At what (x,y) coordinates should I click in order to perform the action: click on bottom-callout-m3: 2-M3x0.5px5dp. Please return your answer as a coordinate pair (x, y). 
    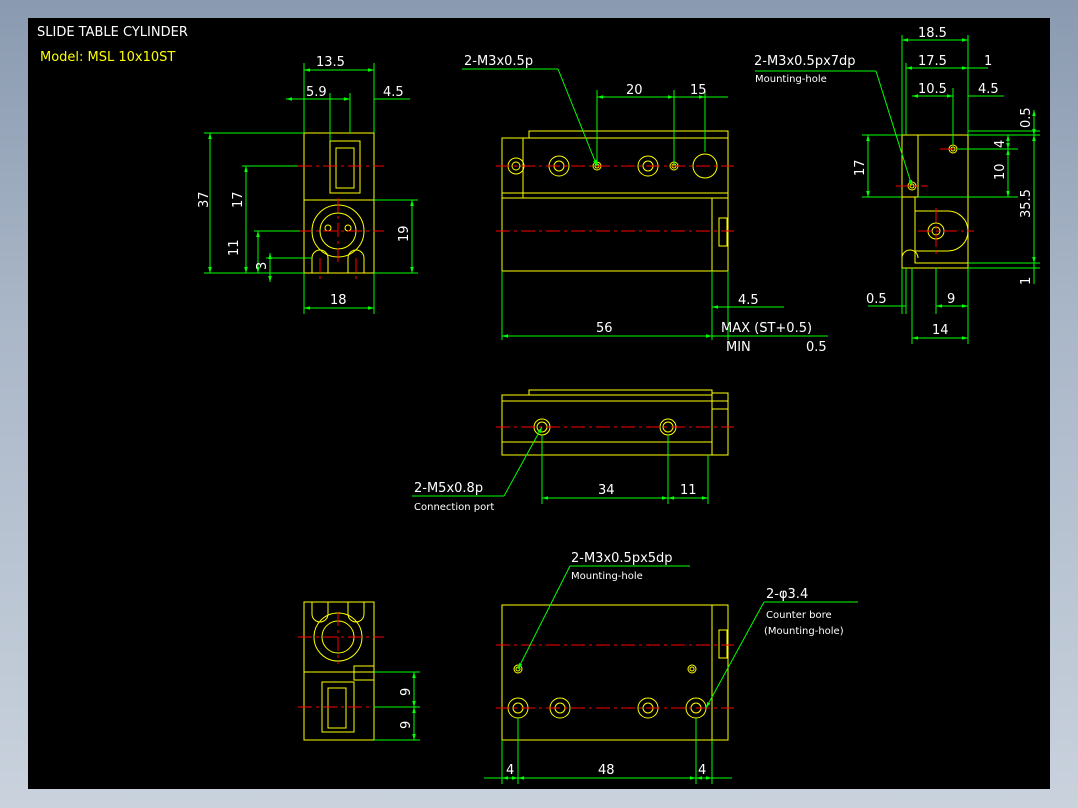
    Looking at the image, I should click on (622, 558).